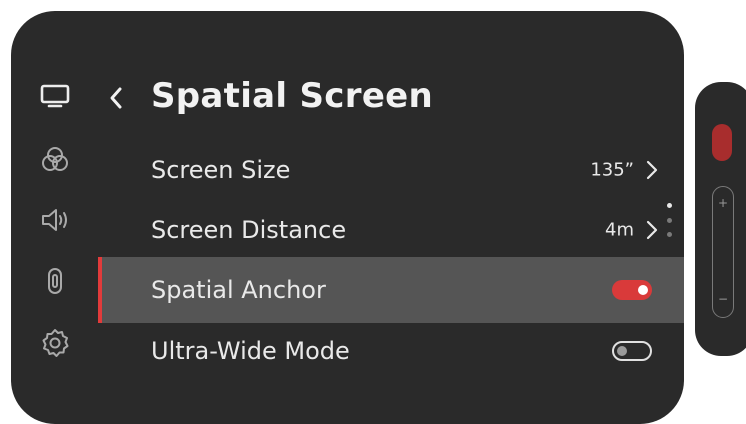  I want to click on menu-item-ultra-wide-mode: Ultra-Wide Mode, so click(391, 351).